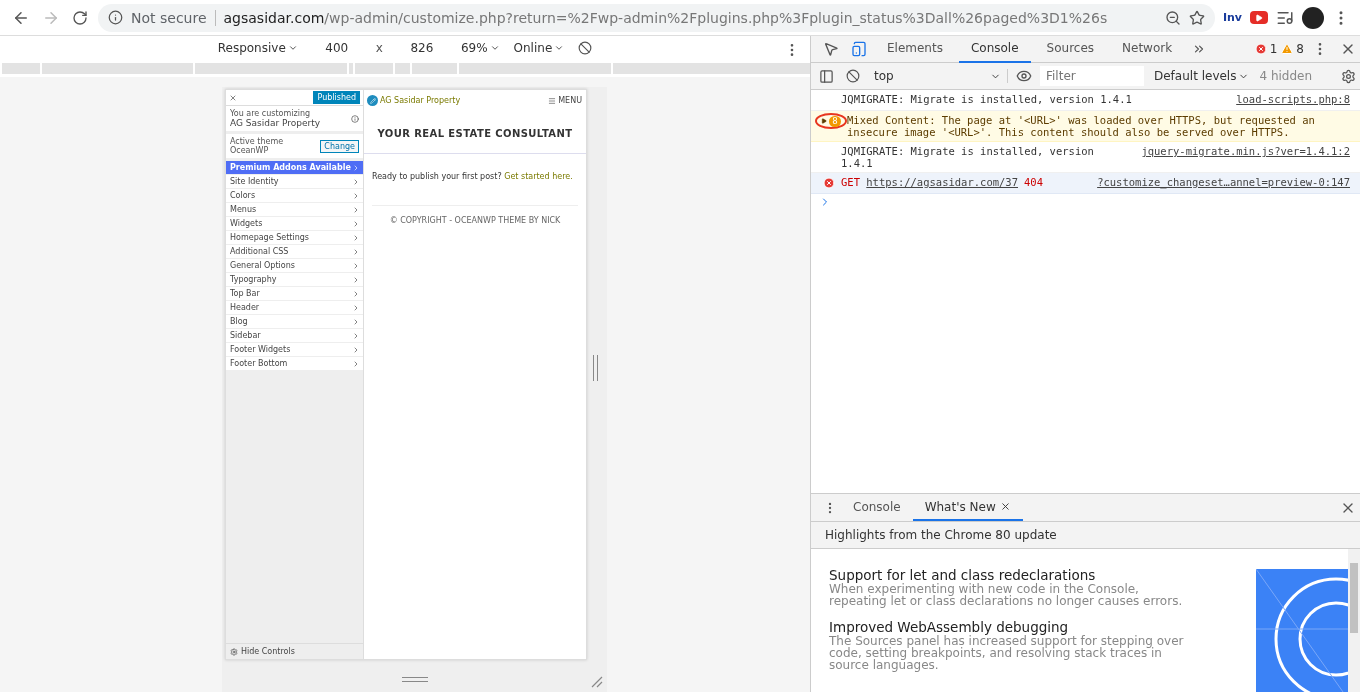  Describe the element at coordinates (421, 48) in the screenshot. I see `height-field: 826` at that location.